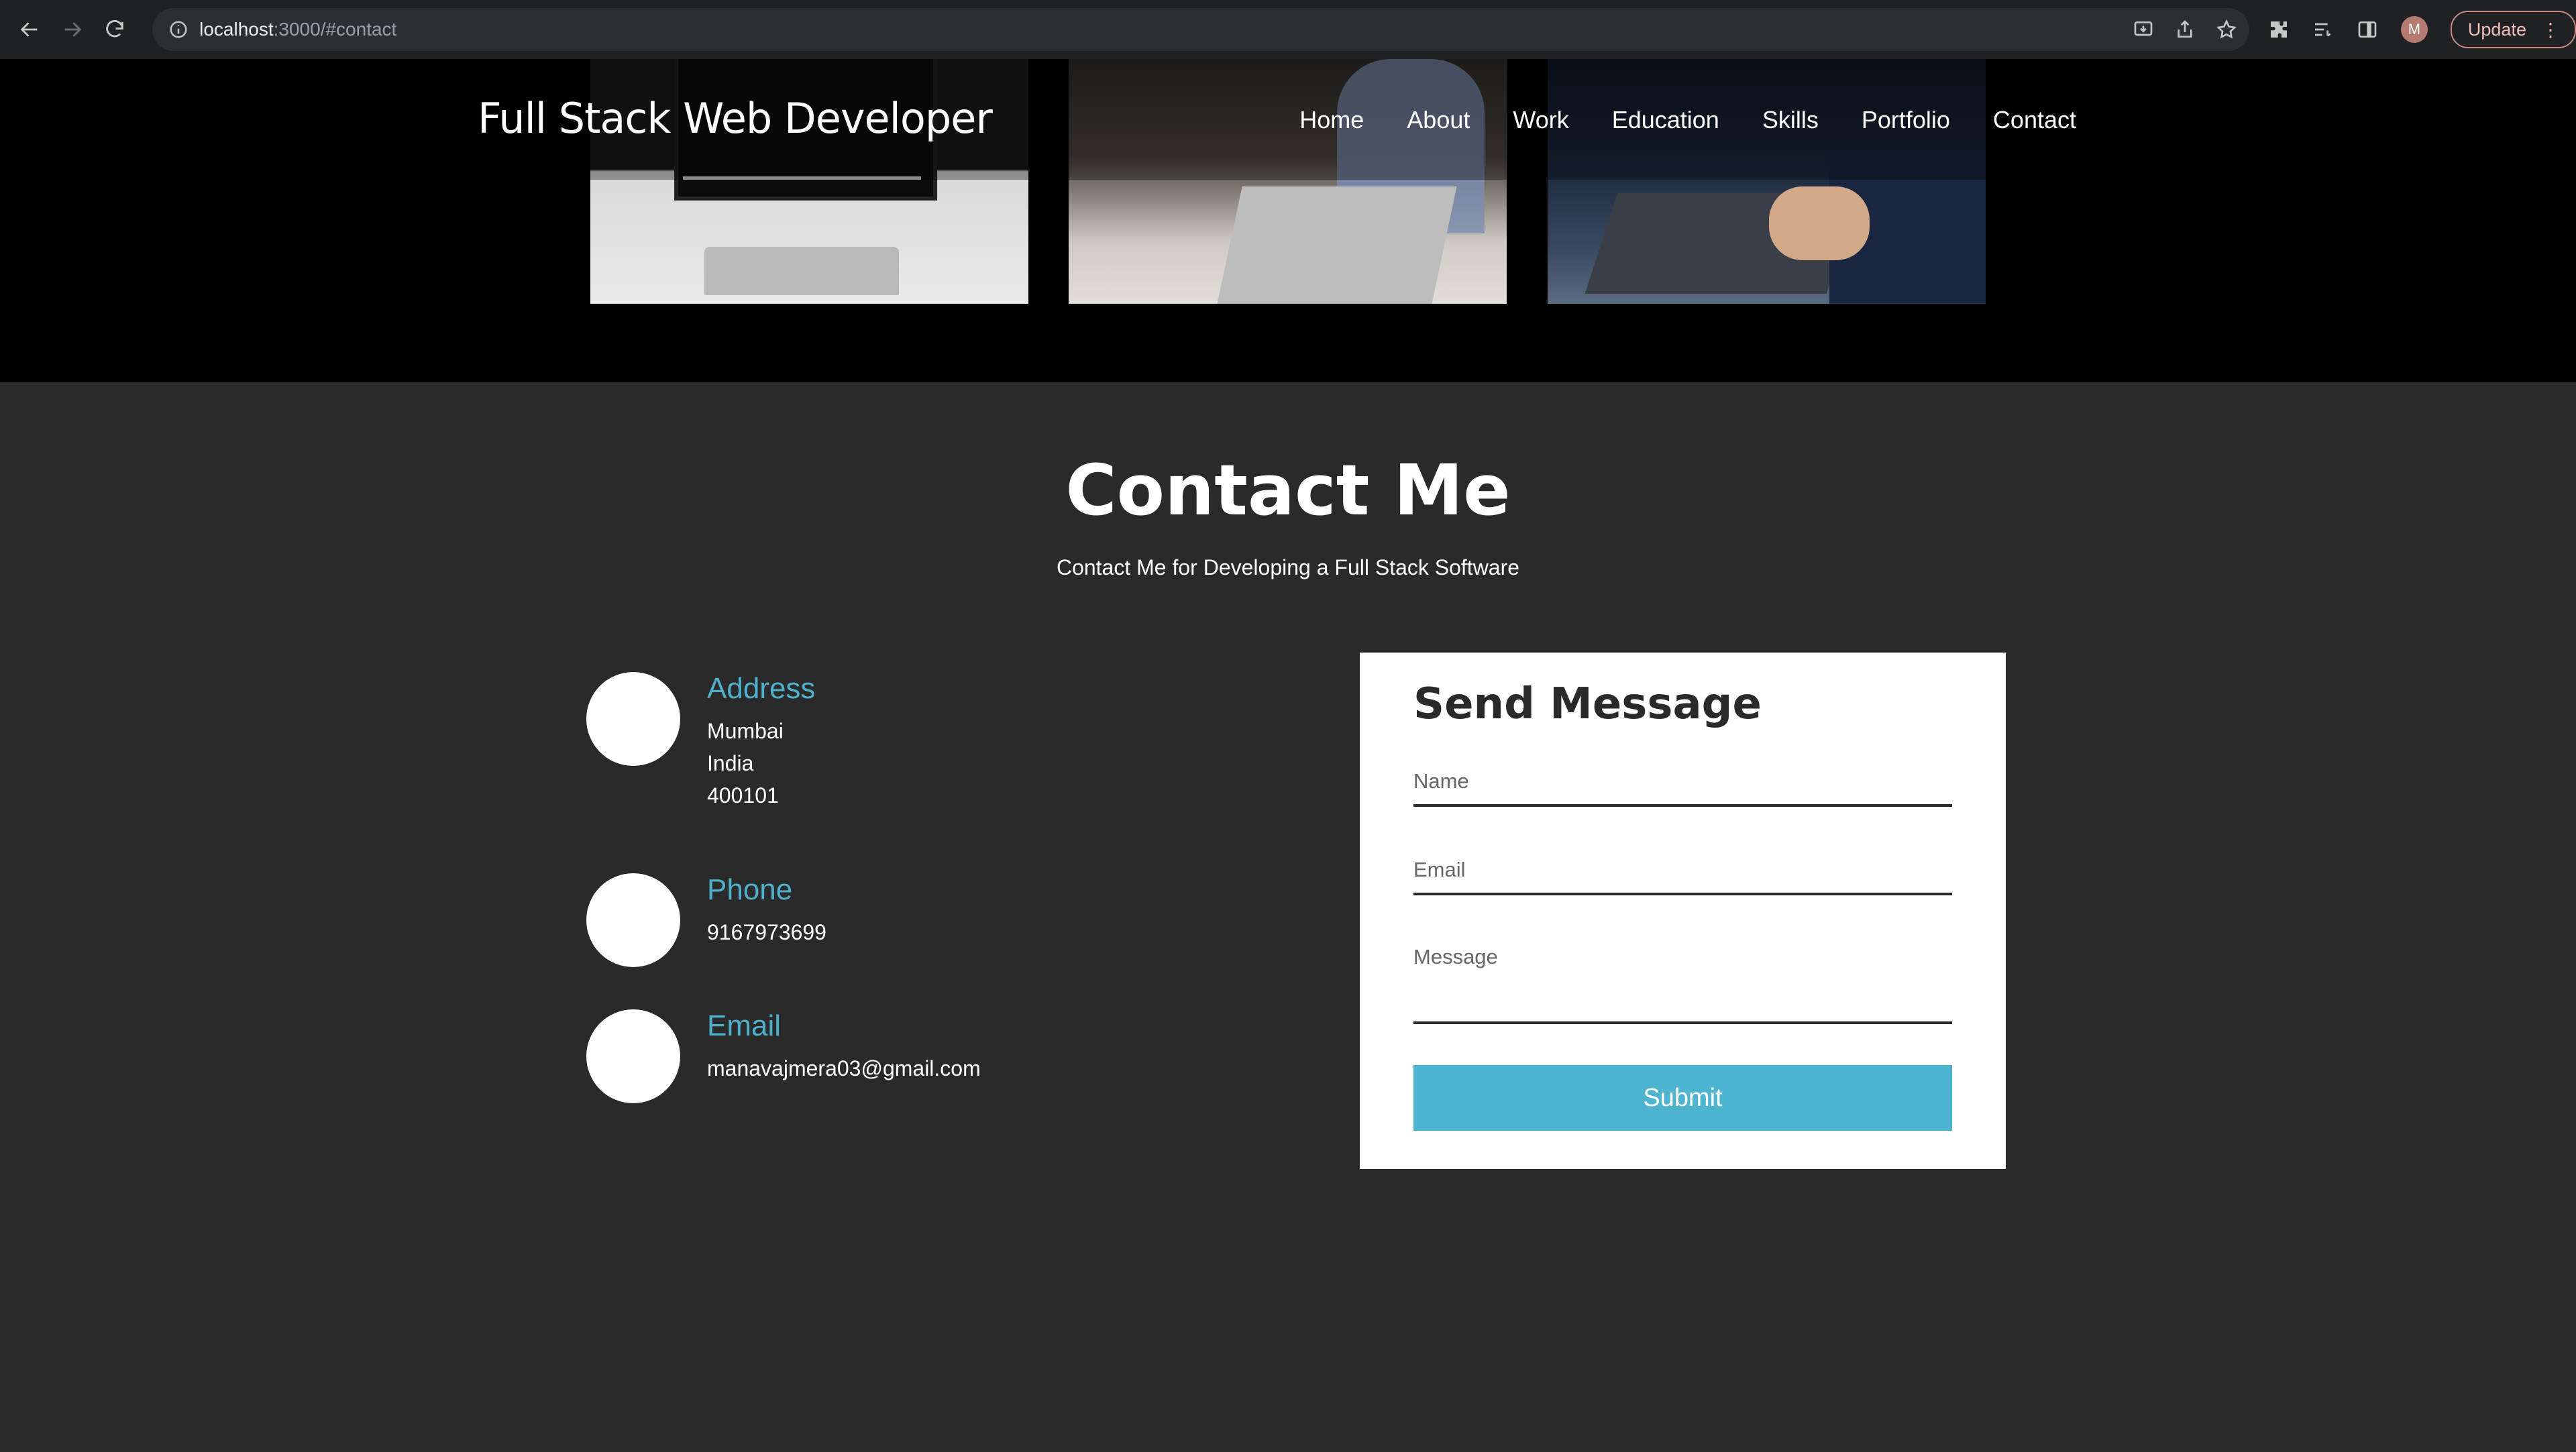 The width and height of the screenshot is (2576, 1452). What do you see at coordinates (1682, 984) in the screenshot?
I see `message-input` at bounding box center [1682, 984].